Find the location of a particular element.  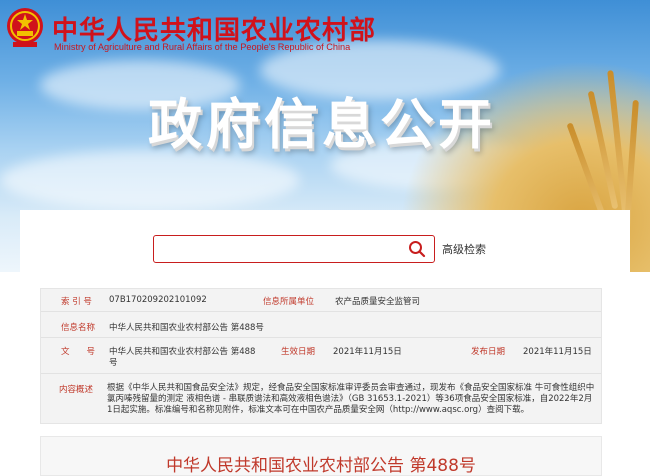

name-value: 中华人民共和国农业农村部公告 第488号 is located at coordinates (186, 328).